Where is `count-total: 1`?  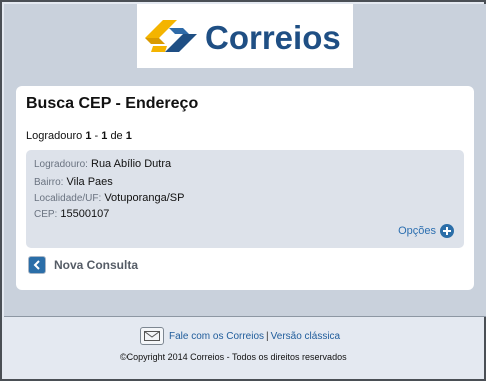
count-total: 1 is located at coordinates (128, 136).